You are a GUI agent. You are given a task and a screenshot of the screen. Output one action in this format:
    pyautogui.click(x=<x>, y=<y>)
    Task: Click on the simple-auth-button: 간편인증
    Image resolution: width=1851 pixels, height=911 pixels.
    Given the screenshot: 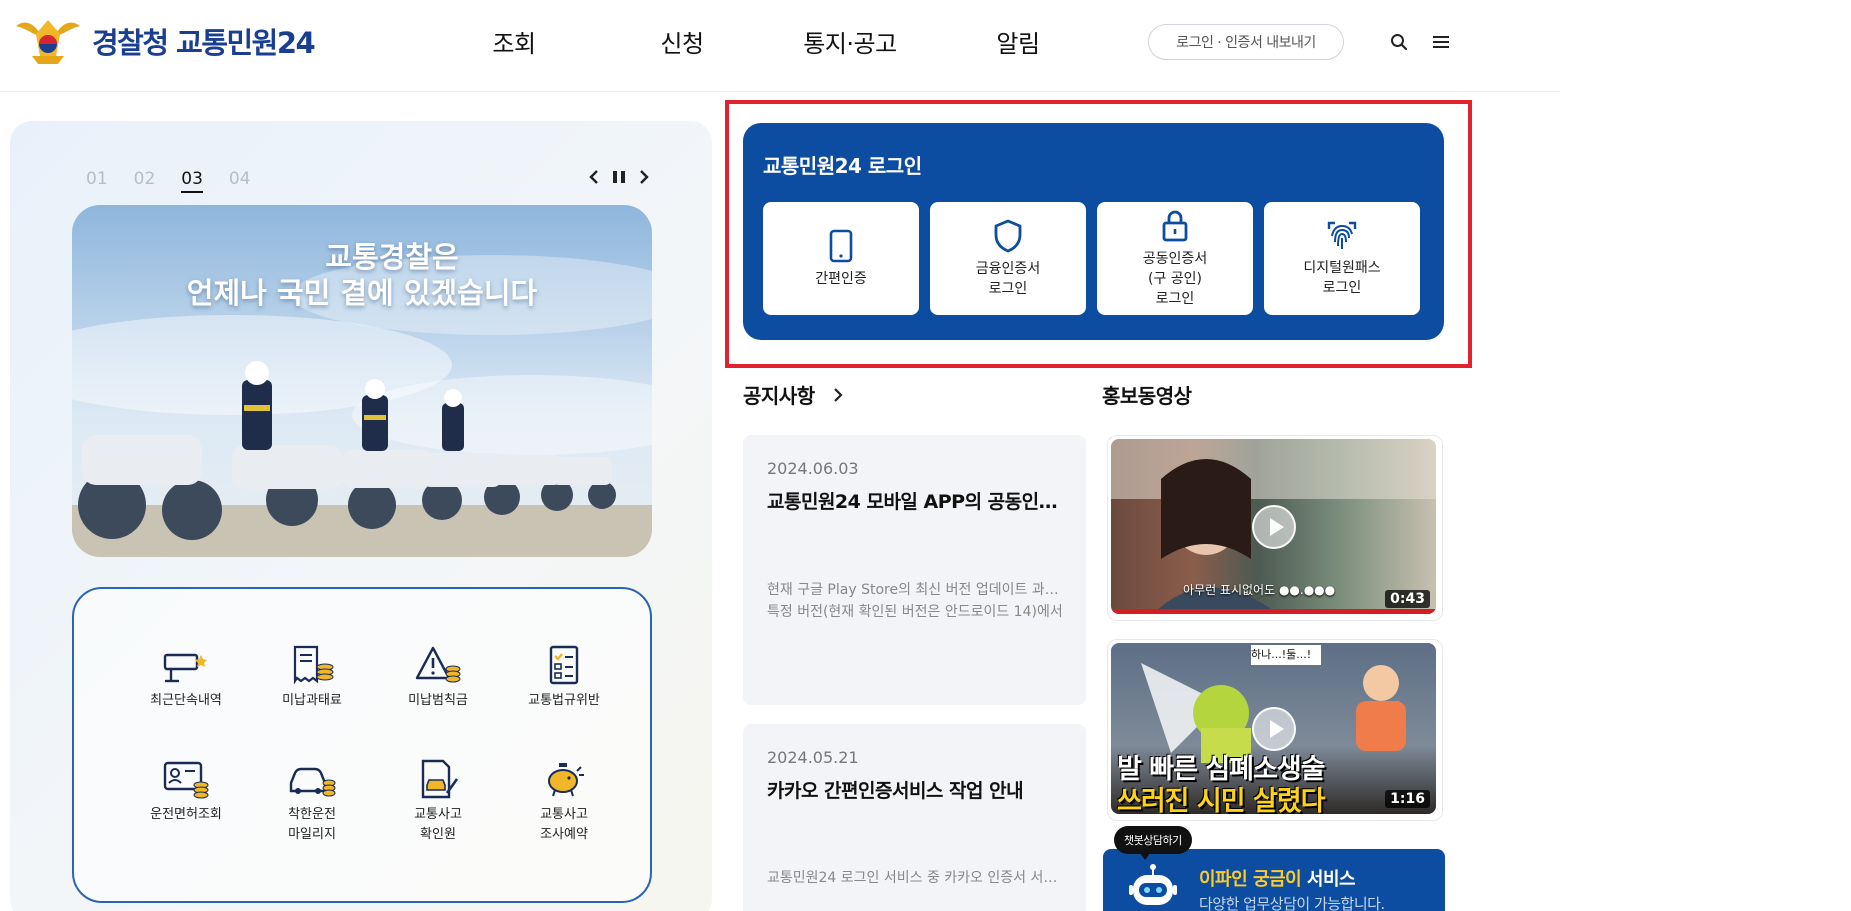 What is the action you would take?
    pyautogui.click(x=841, y=258)
    